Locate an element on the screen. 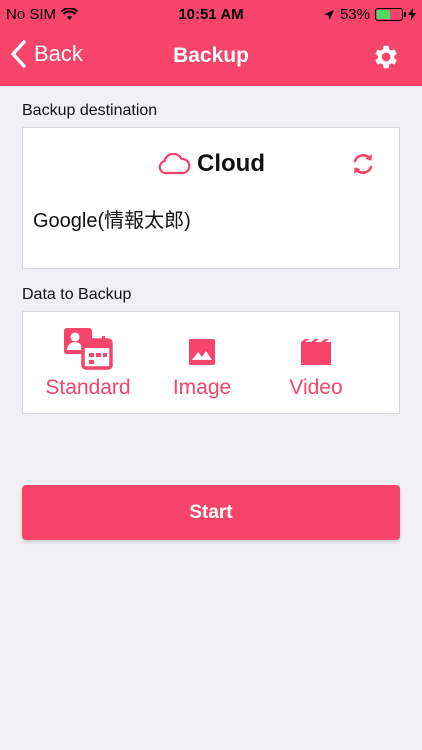  data-item-standard: Standard is located at coordinates (88, 362).